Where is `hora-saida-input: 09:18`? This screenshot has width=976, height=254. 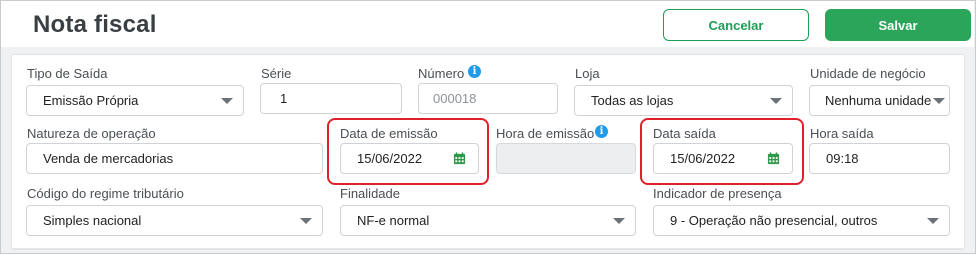
hora-saida-input: 09:18 is located at coordinates (879, 158).